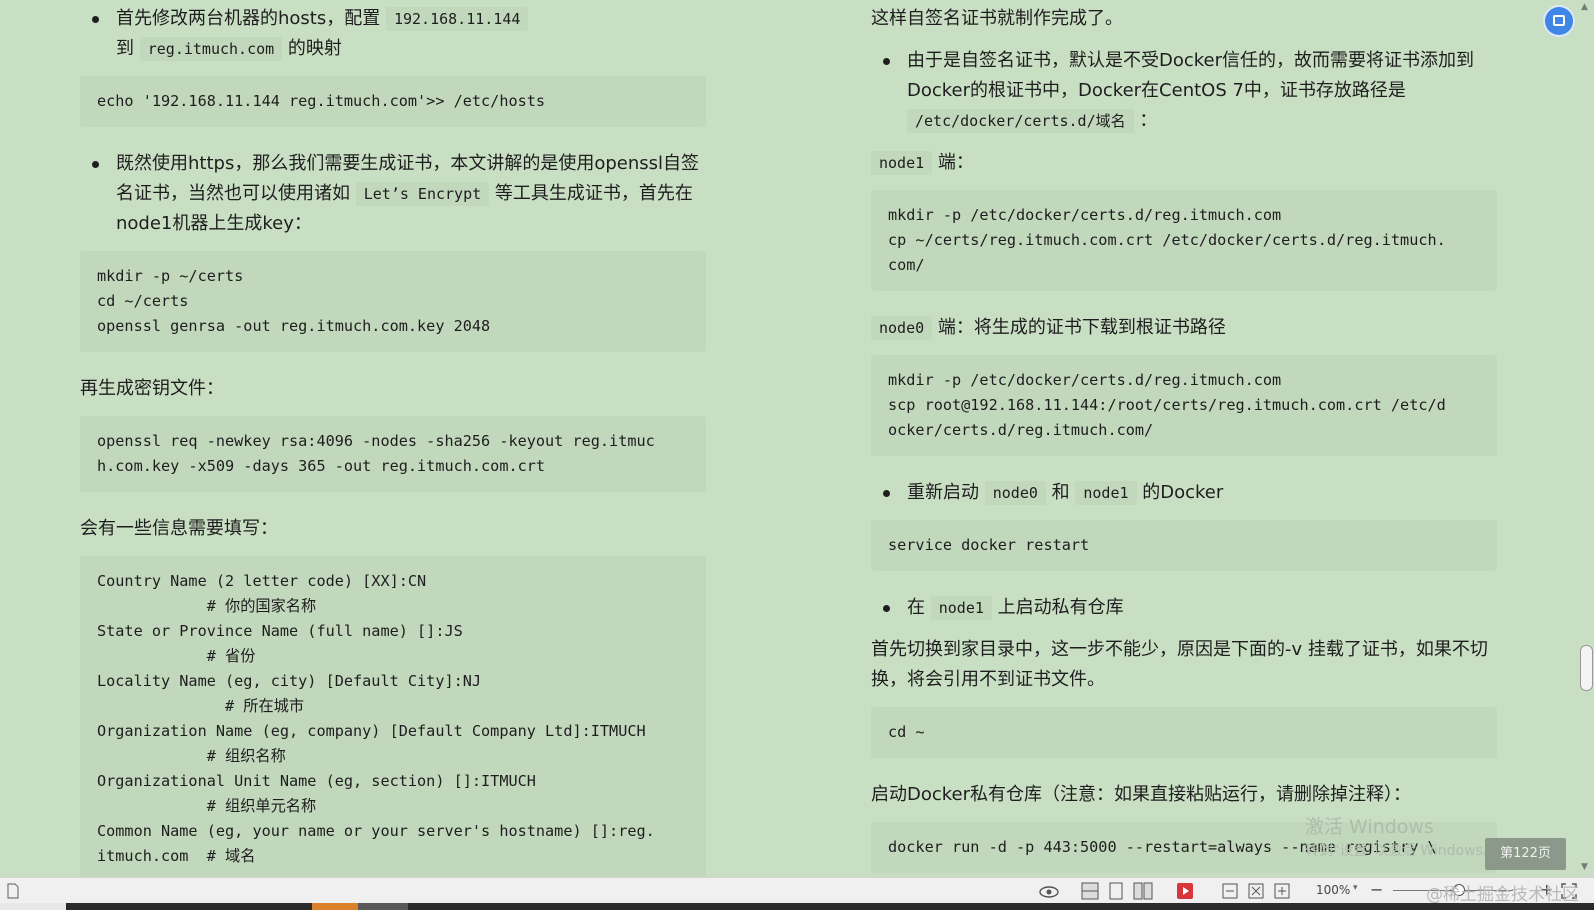  Describe the element at coordinates (1116, 891) in the screenshot. I see `single-page-icon` at that location.